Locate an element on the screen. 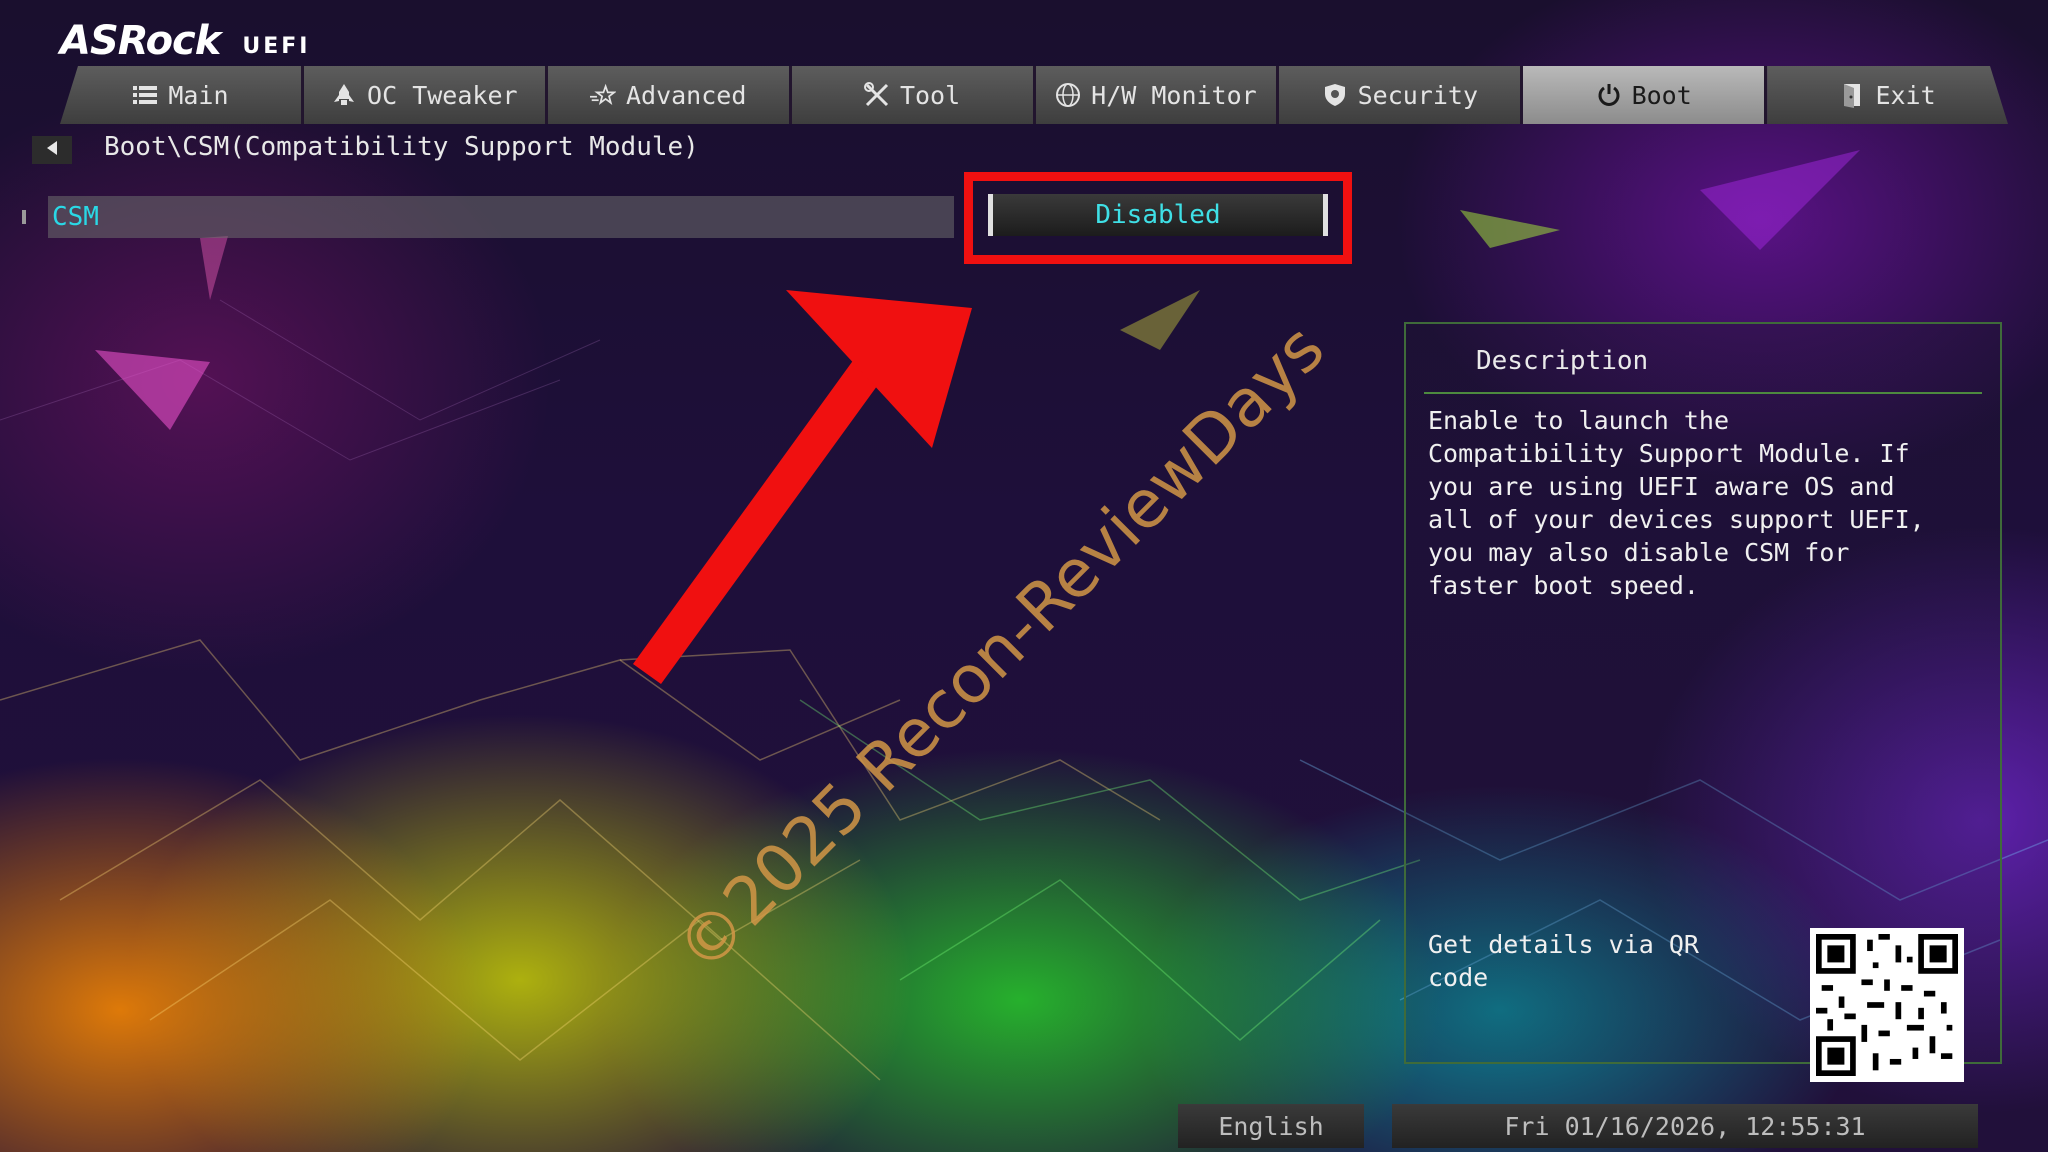  tab-tool: Tool is located at coordinates (913, 95).